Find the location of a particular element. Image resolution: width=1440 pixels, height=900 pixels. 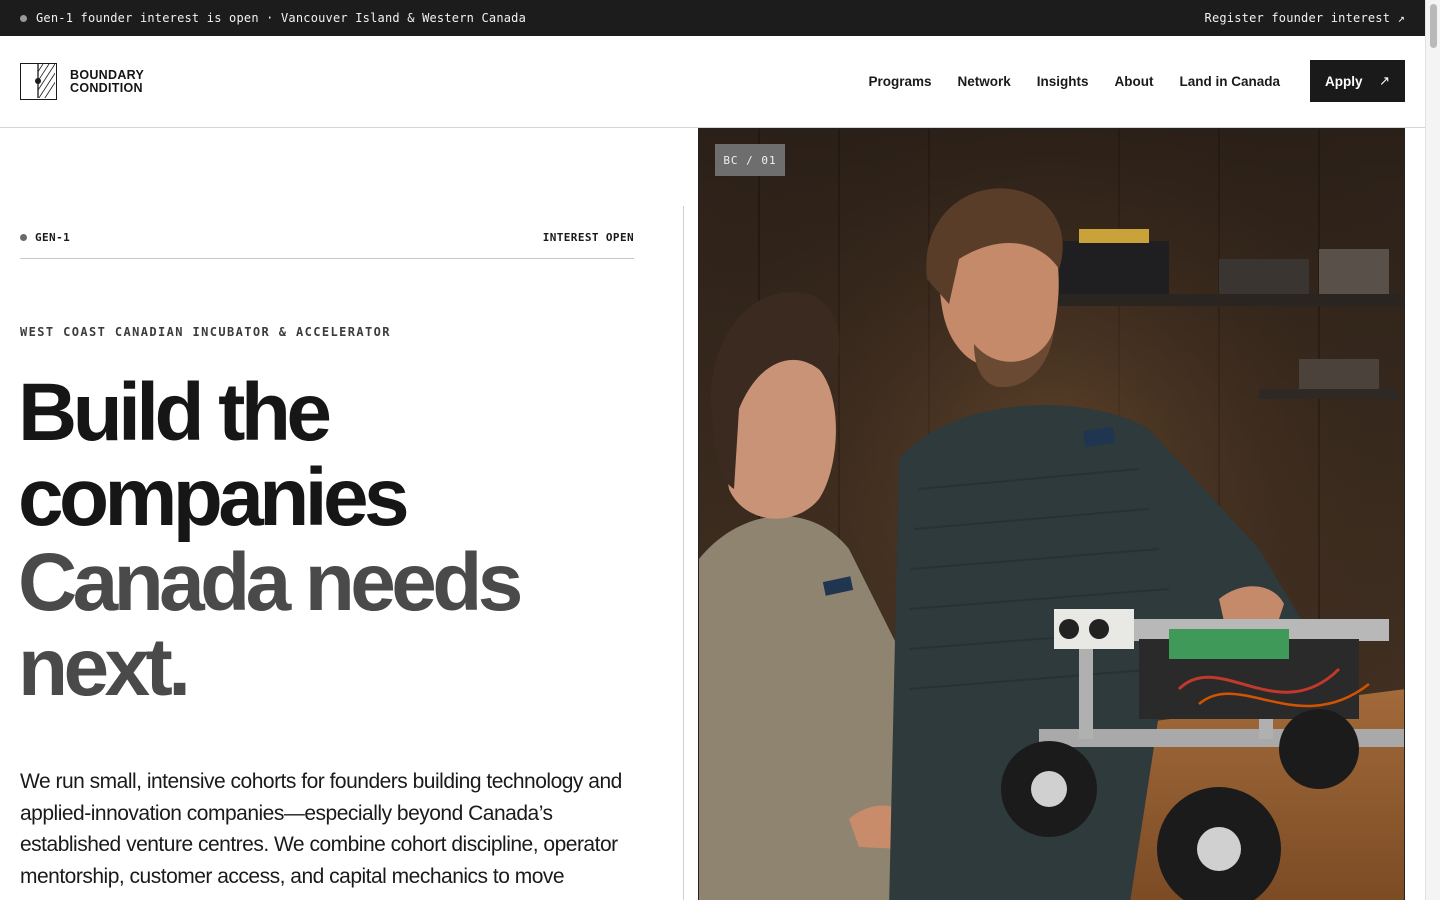

page-title: Build the companies Canada needs next. is located at coordinates (270, 540).